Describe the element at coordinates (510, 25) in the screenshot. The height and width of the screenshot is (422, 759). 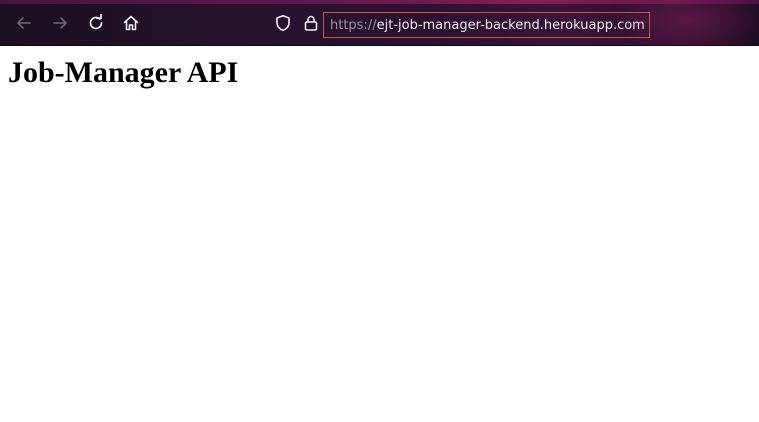
I see `url-host: ejt-job-manager-backend.herokuapp.com` at that location.